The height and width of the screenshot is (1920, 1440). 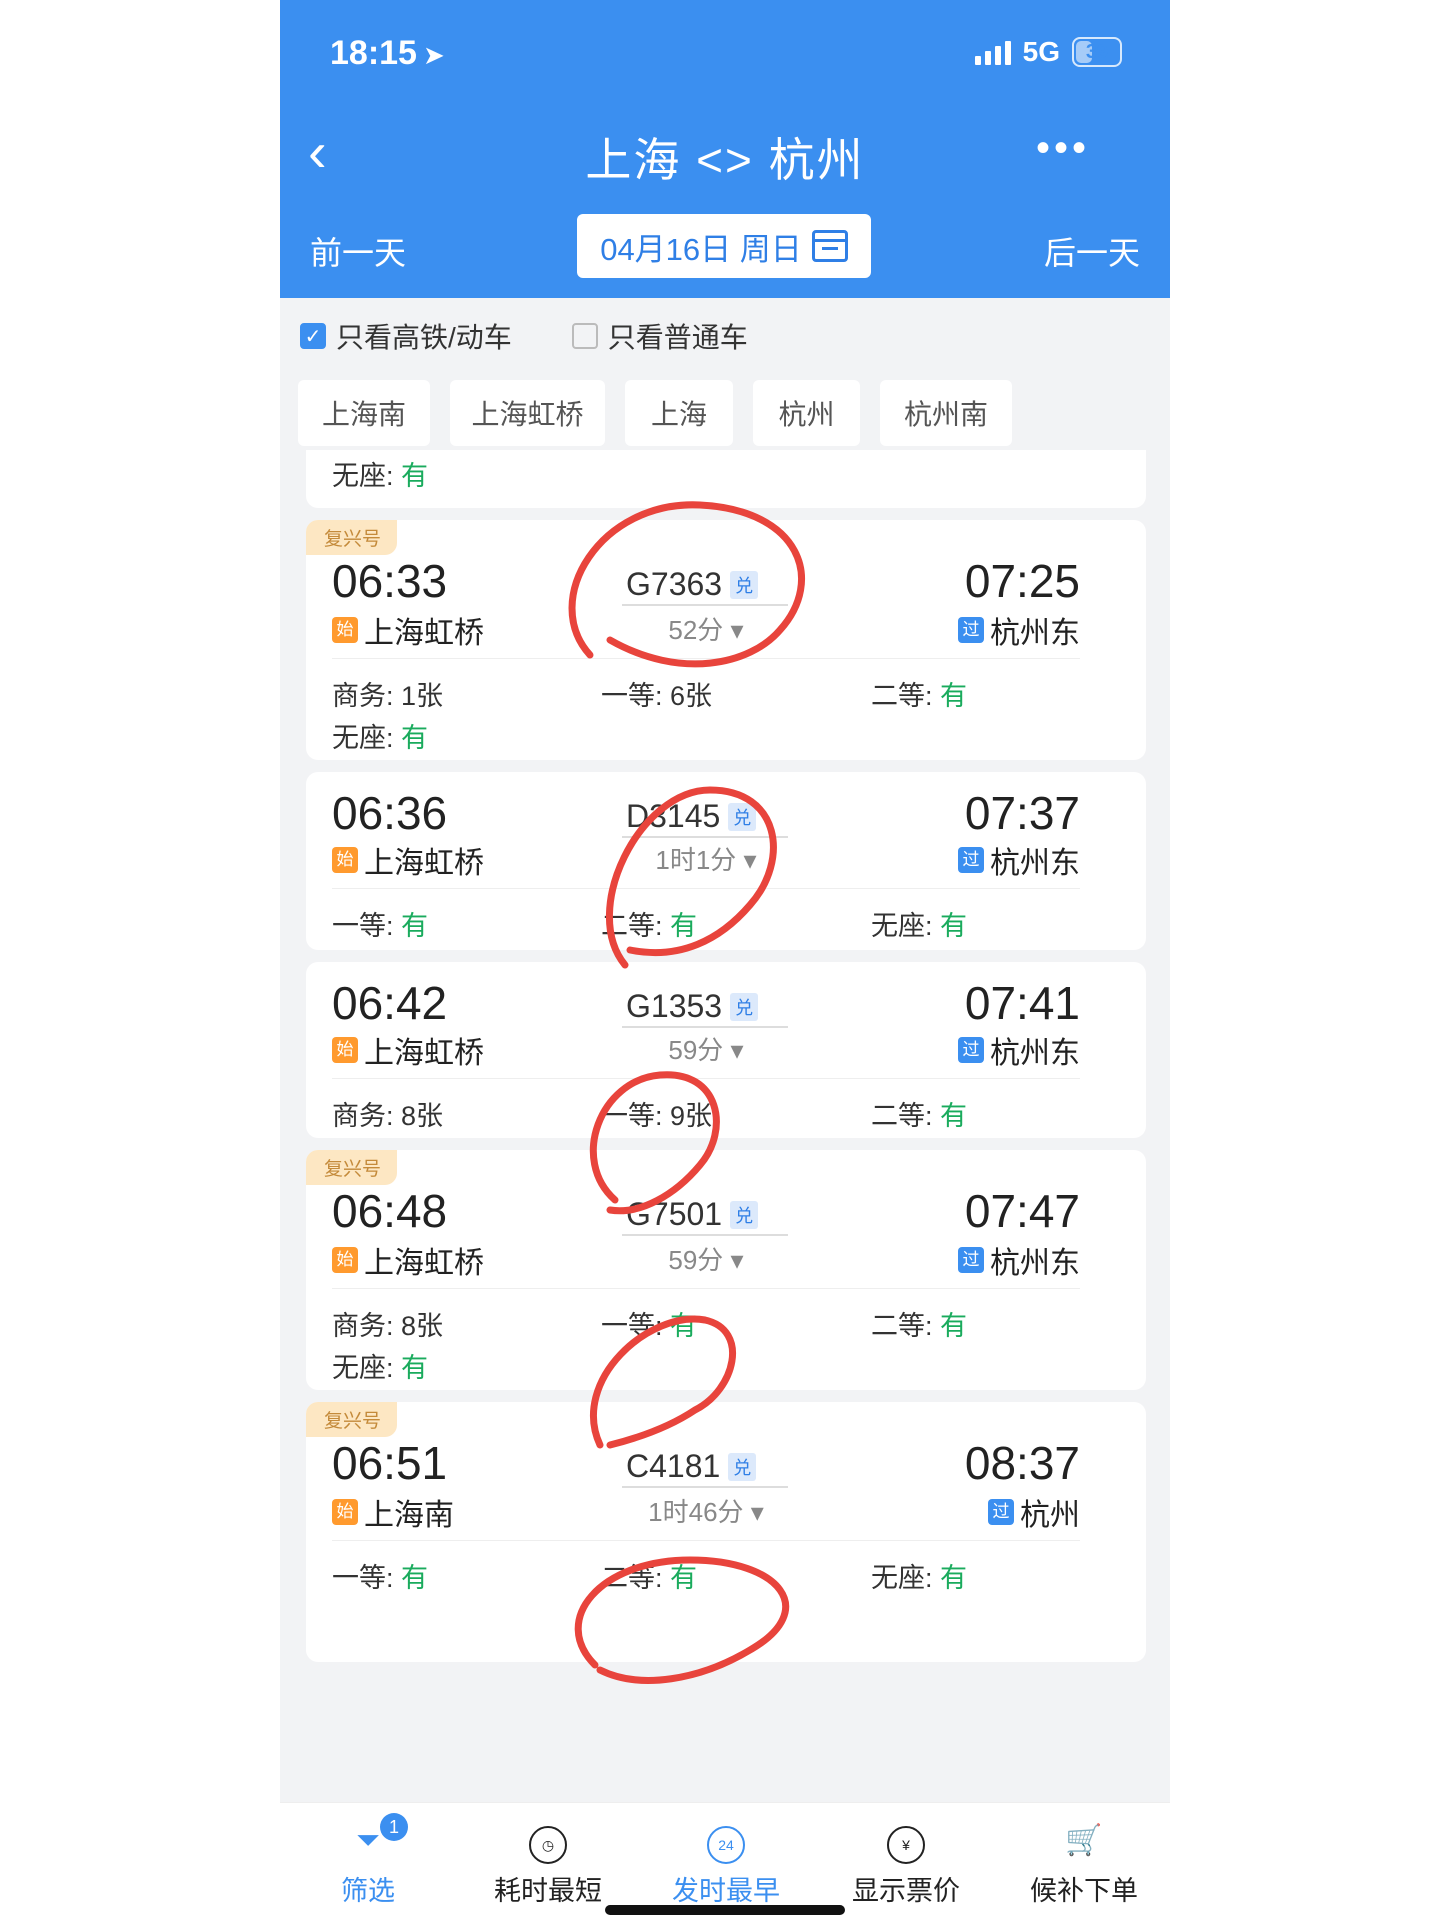 I want to click on train-number-text: G7363, so click(x=674, y=584).